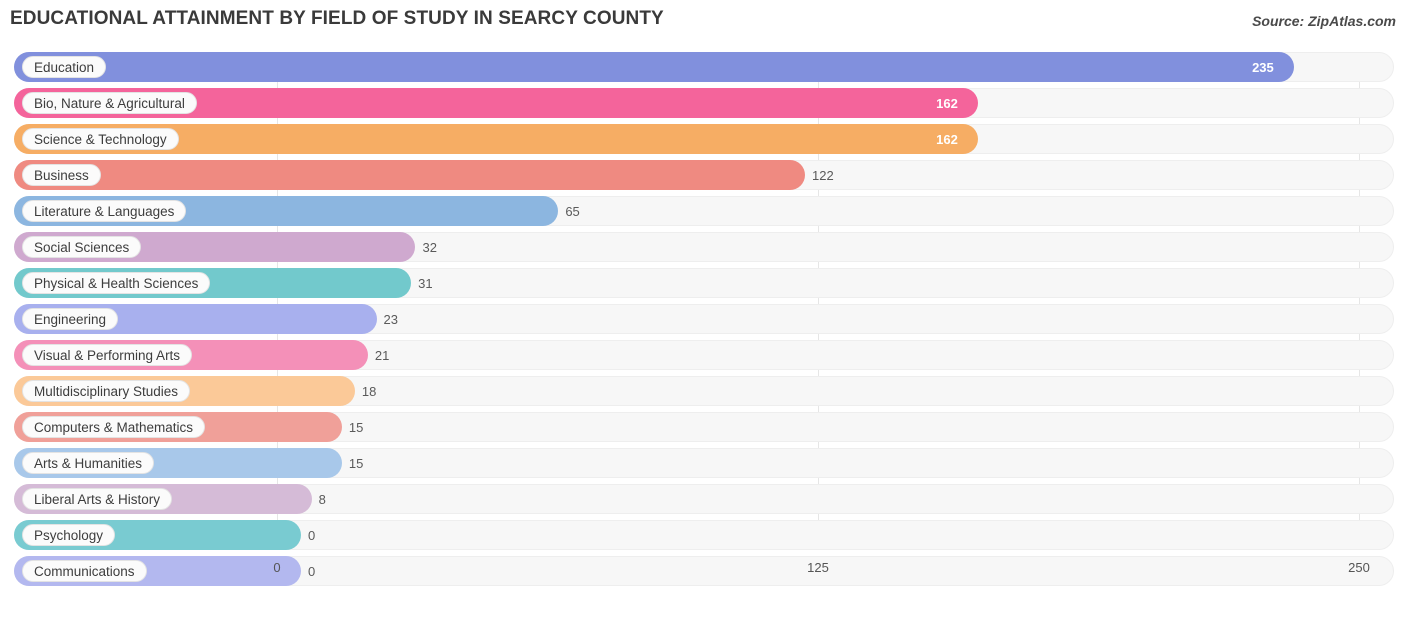 The height and width of the screenshot is (631, 1406). I want to click on category-label: Physical & Health Sciences, so click(116, 283).